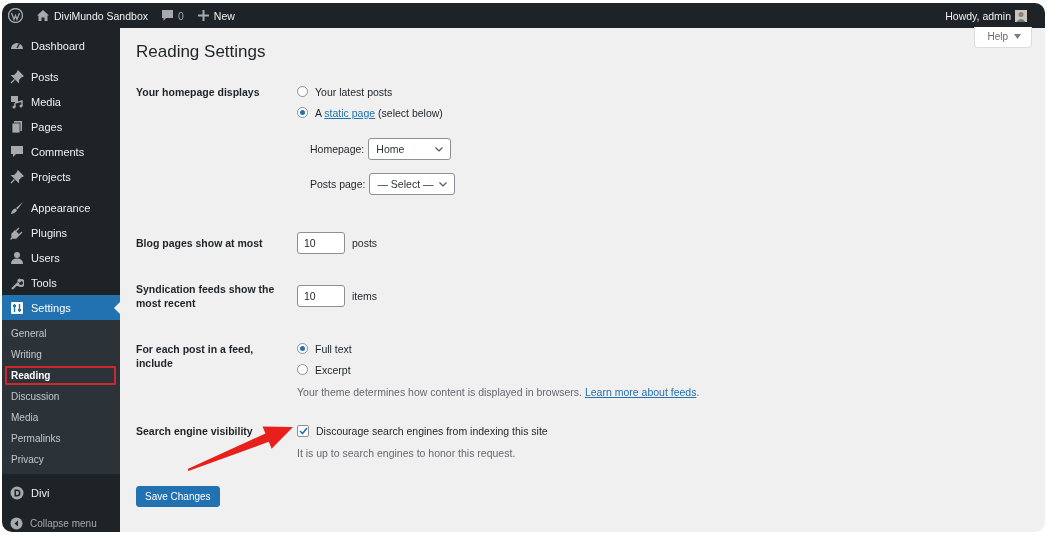 Image resolution: width=1047 pixels, height=535 pixels. I want to click on submenu-item: Privacy, so click(61, 459).